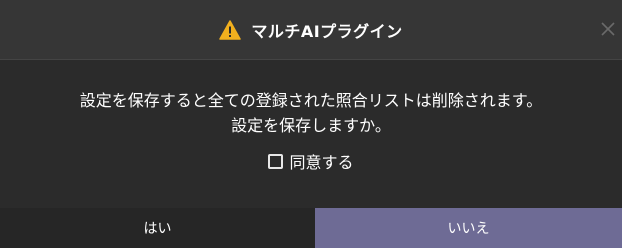  I want to click on no-button: いいえ, so click(468, 228).